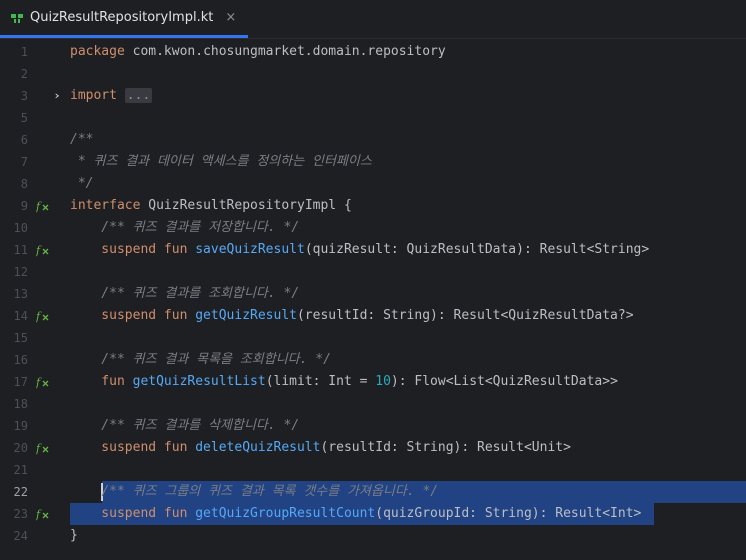 The height and width of the screenshot is (560, 746). I want to click on code-line: 10 /** 퀴즈 결과를 저장합니다. */, so click(373, 228).